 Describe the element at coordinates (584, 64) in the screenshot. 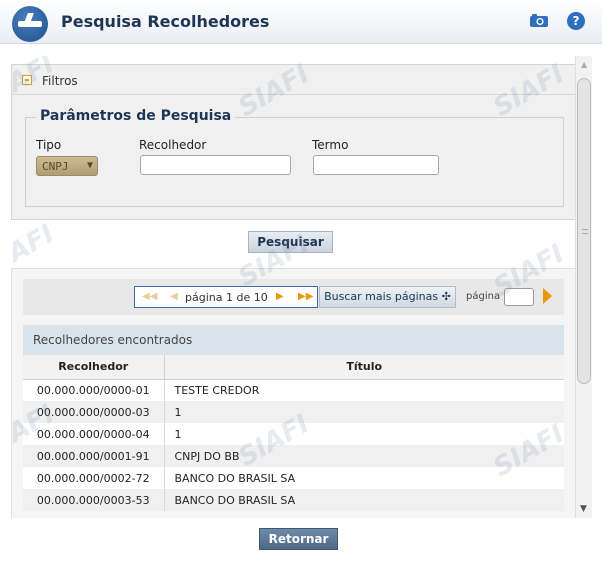

I see `scroll-up-icon: ▲` at that location.